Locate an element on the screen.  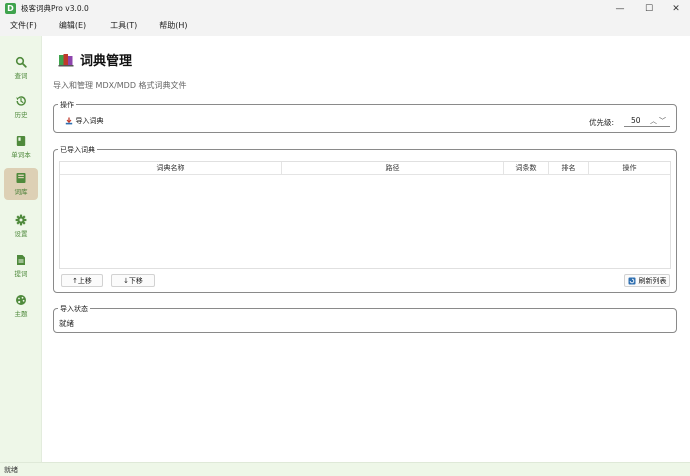
minimize-button: — is located at coordinates (620, 8).